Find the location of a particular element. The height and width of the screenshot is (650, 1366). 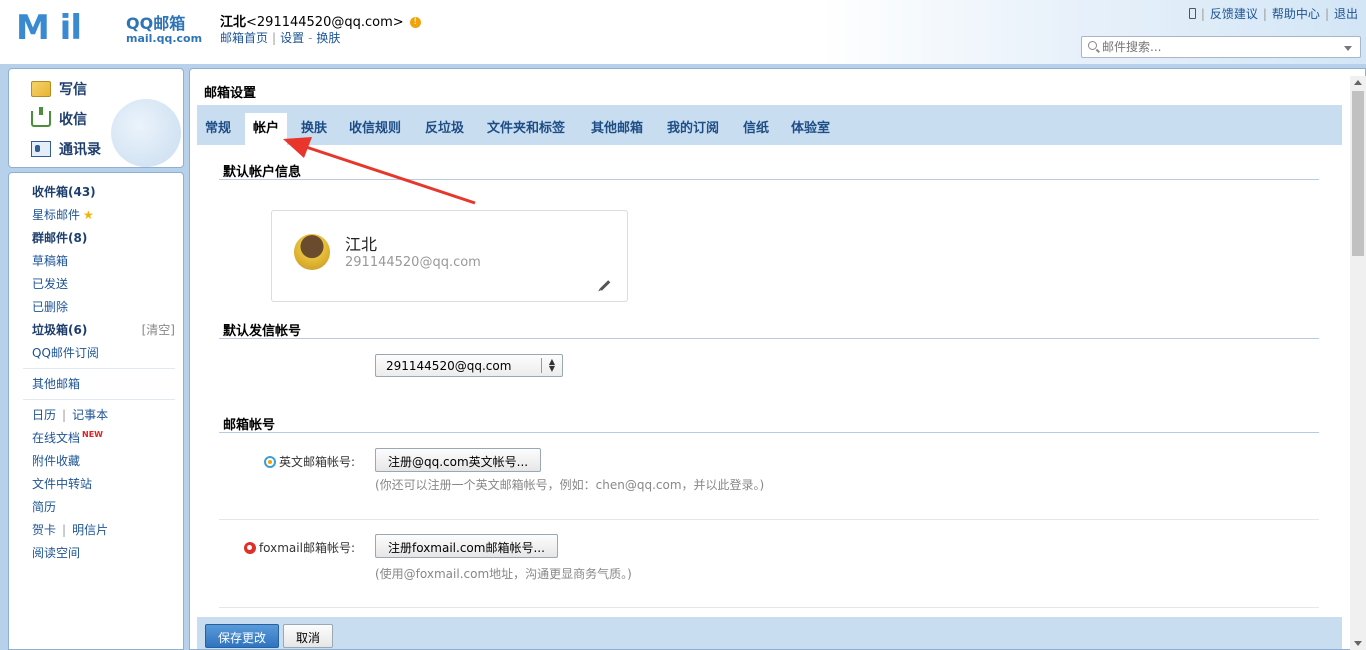

link-logout: 退出 is located at coordinates (1346, 14).